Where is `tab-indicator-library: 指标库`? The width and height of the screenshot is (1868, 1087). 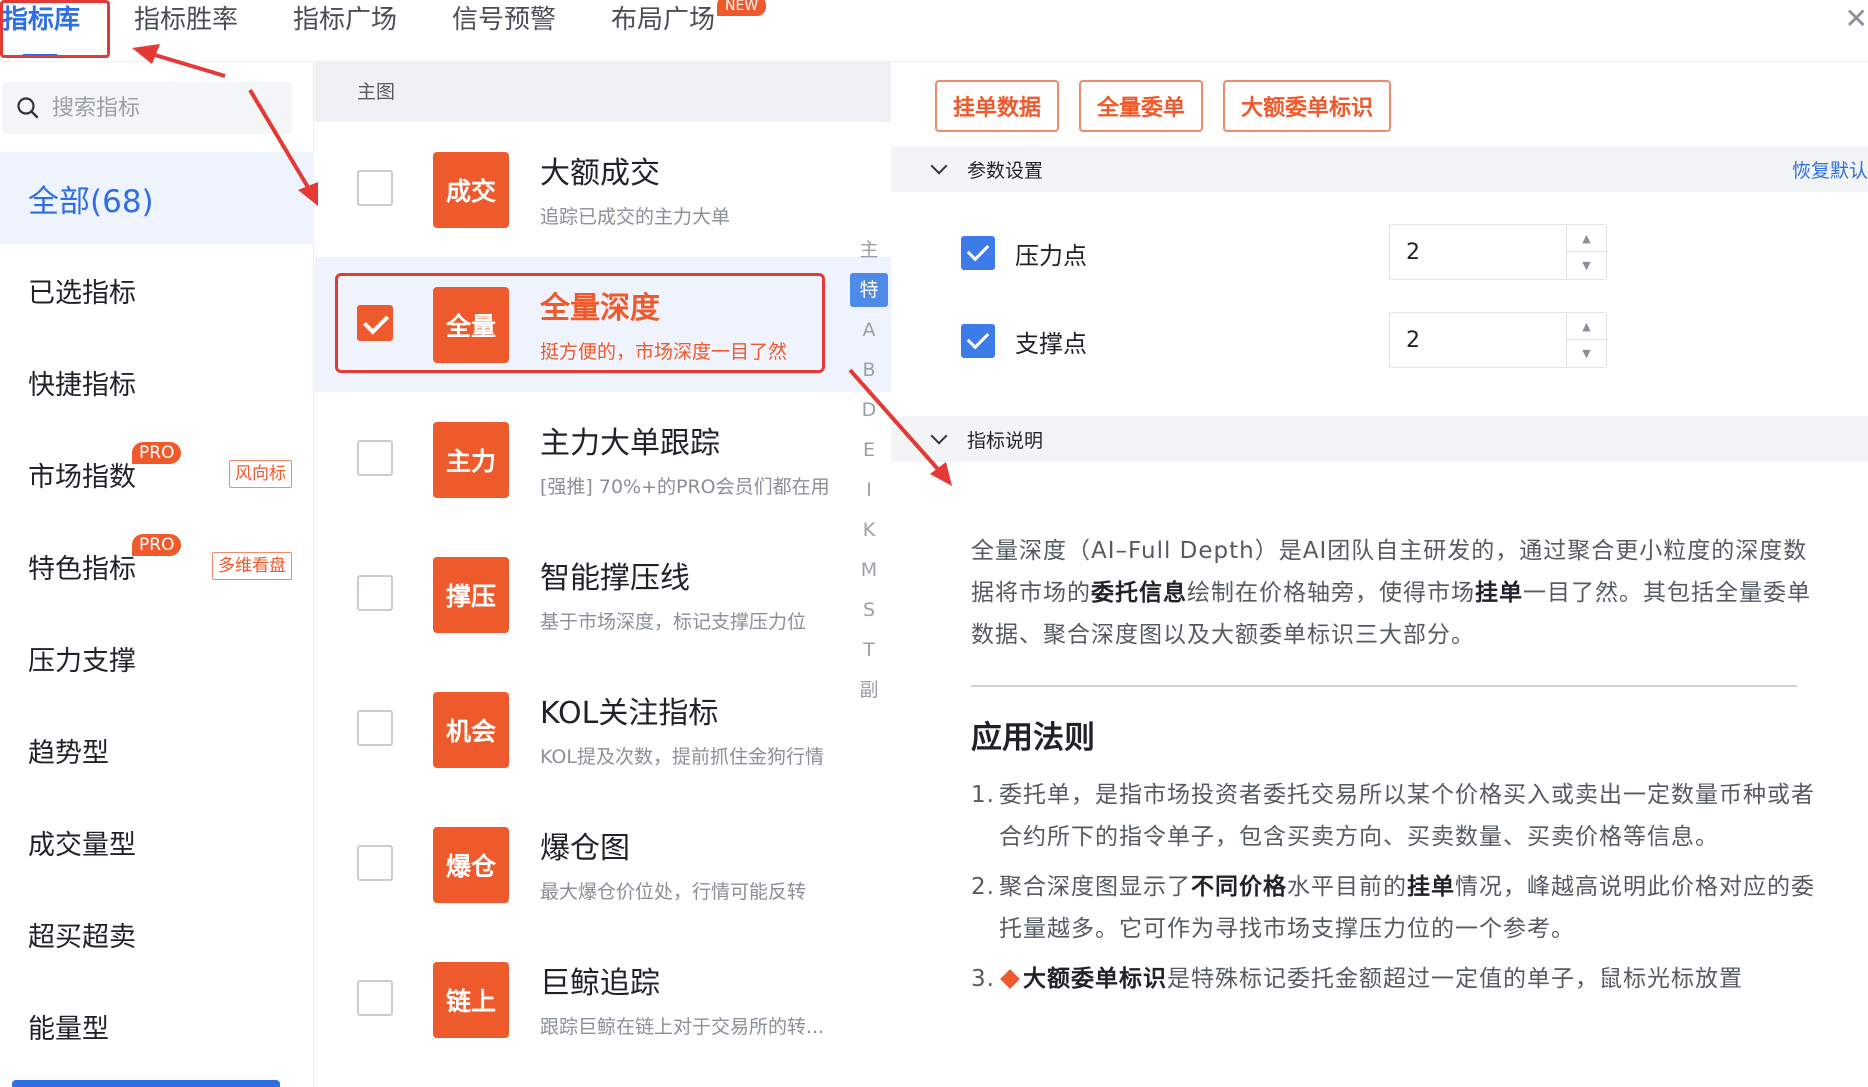
tab-indicator-library: 指标库 is located at coordinates (41, 20).